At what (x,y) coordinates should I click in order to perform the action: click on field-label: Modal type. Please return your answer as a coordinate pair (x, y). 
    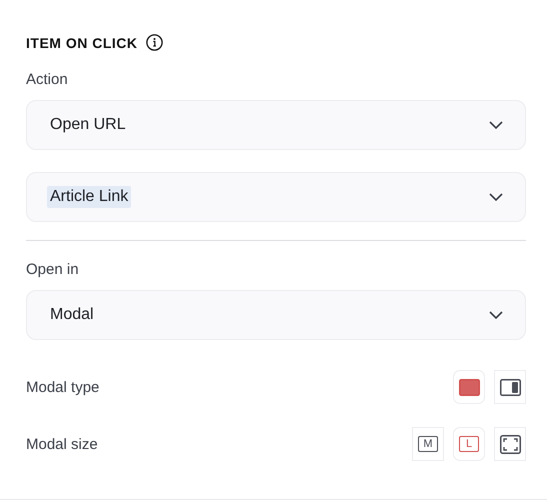
    Looking at the image, I should click on (63, 387).